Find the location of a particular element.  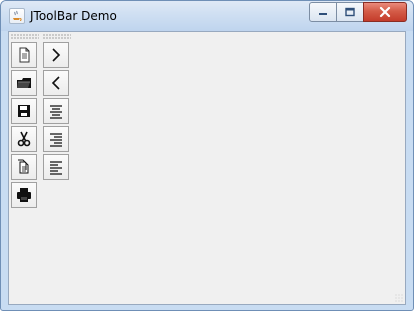

open-folder-button is located at coordinates (24, 83).